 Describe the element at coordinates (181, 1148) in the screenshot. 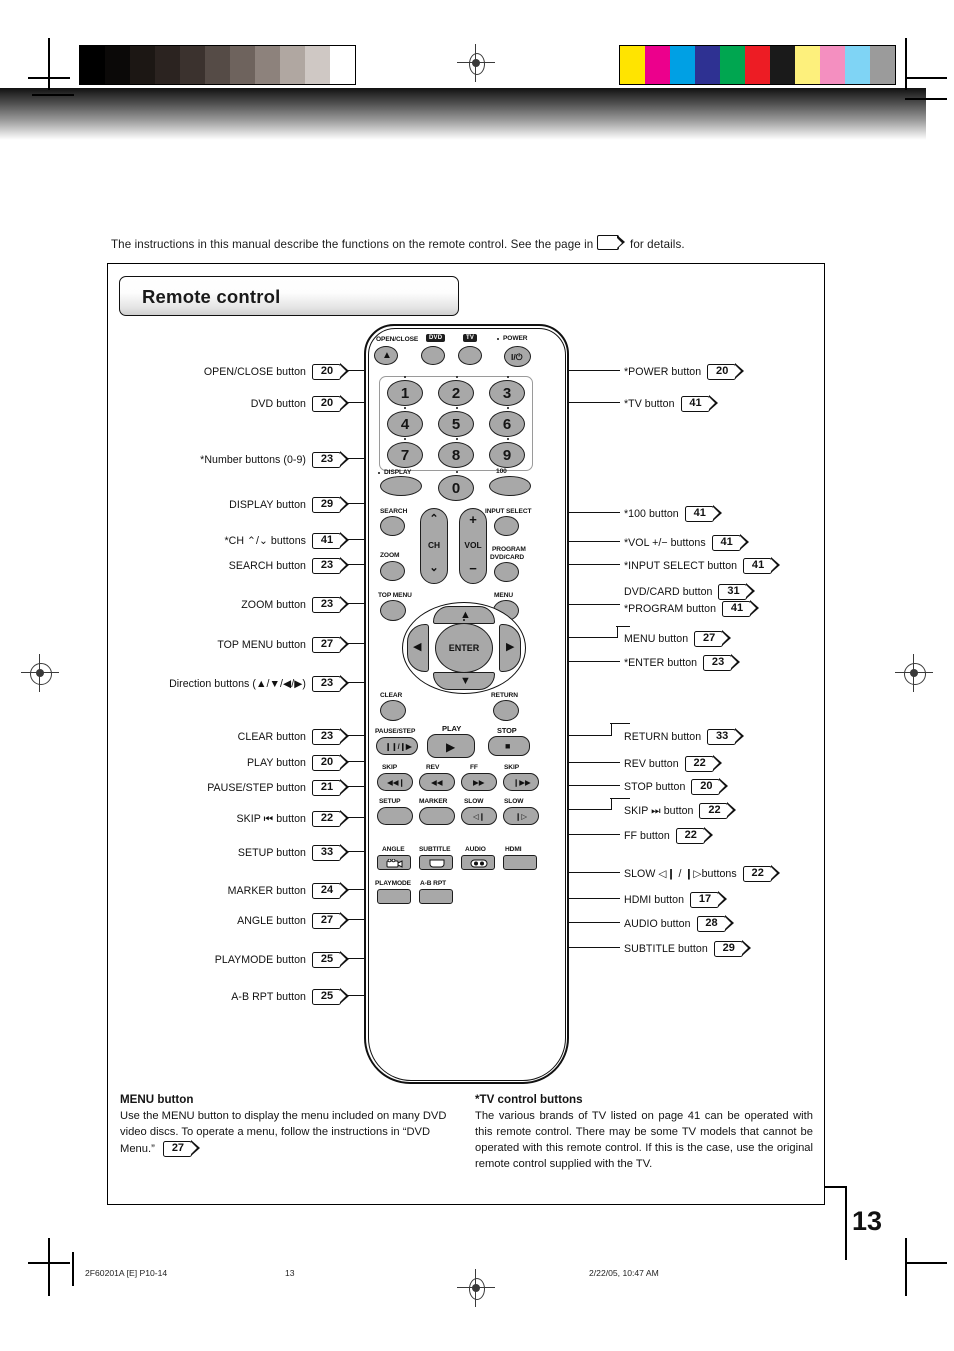

I see `menu-note-page-badge: 27` at that location.